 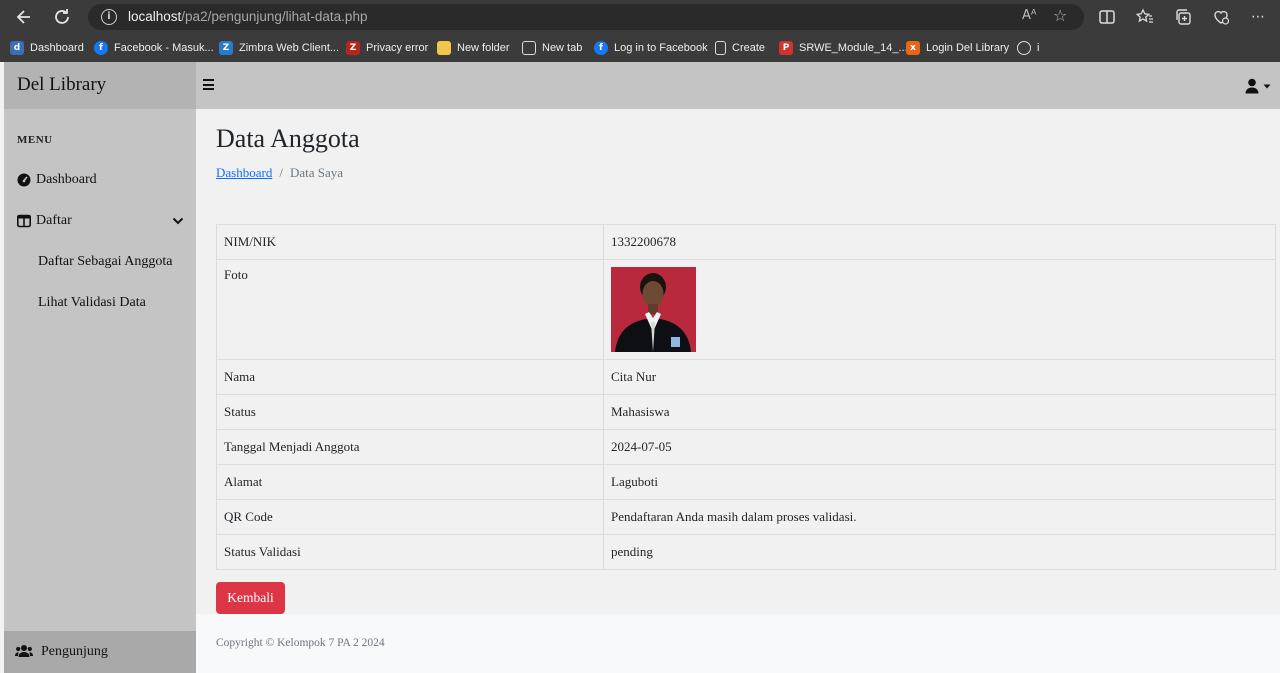 What do you see at coordinates (529, 48) in the screenshot?
I see `new-tab-icon` at bounding box center [529, 48].